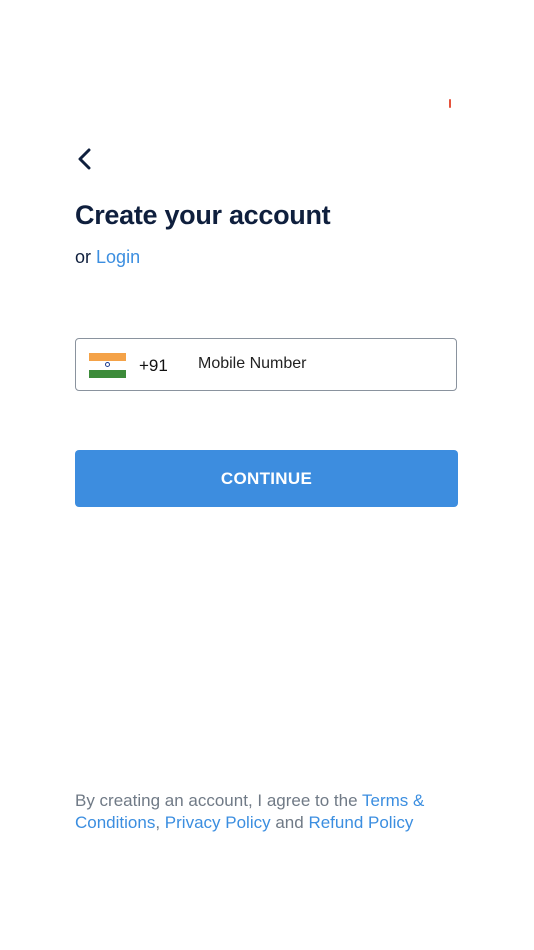 The width and height of the screenshot is (534, 950). What do you see at coordinates (203, 215) in the screenshot?
I see `page-title: Create your account` at bounding box center [203, 215].